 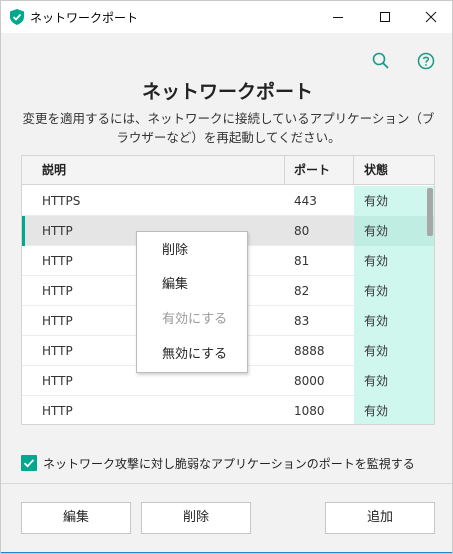 I want to click on menu-item-disable: 無効にする, so click(x=194, y=355).